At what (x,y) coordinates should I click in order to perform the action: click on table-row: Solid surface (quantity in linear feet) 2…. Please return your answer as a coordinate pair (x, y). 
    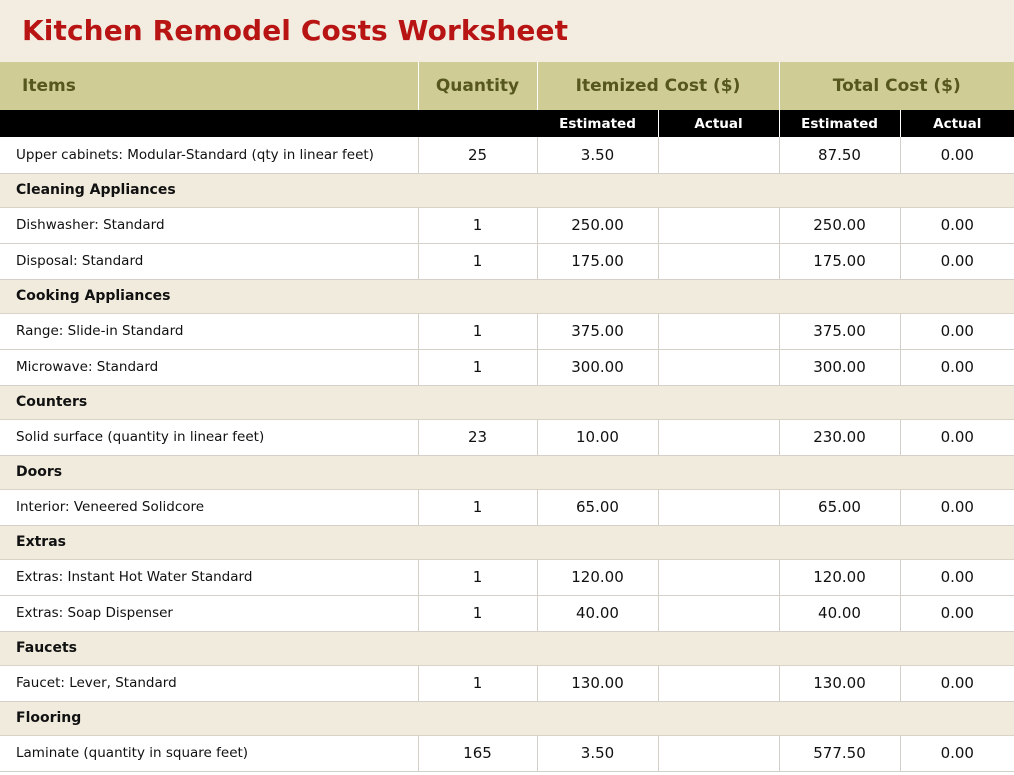
    Looking at the image, I should click on (507, 437).